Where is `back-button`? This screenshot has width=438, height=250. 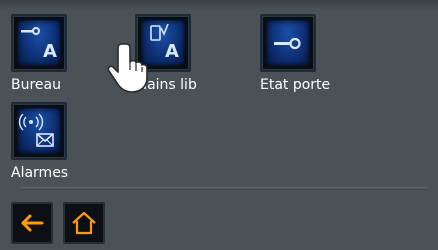
back-button is located at coordinates (32, 223).